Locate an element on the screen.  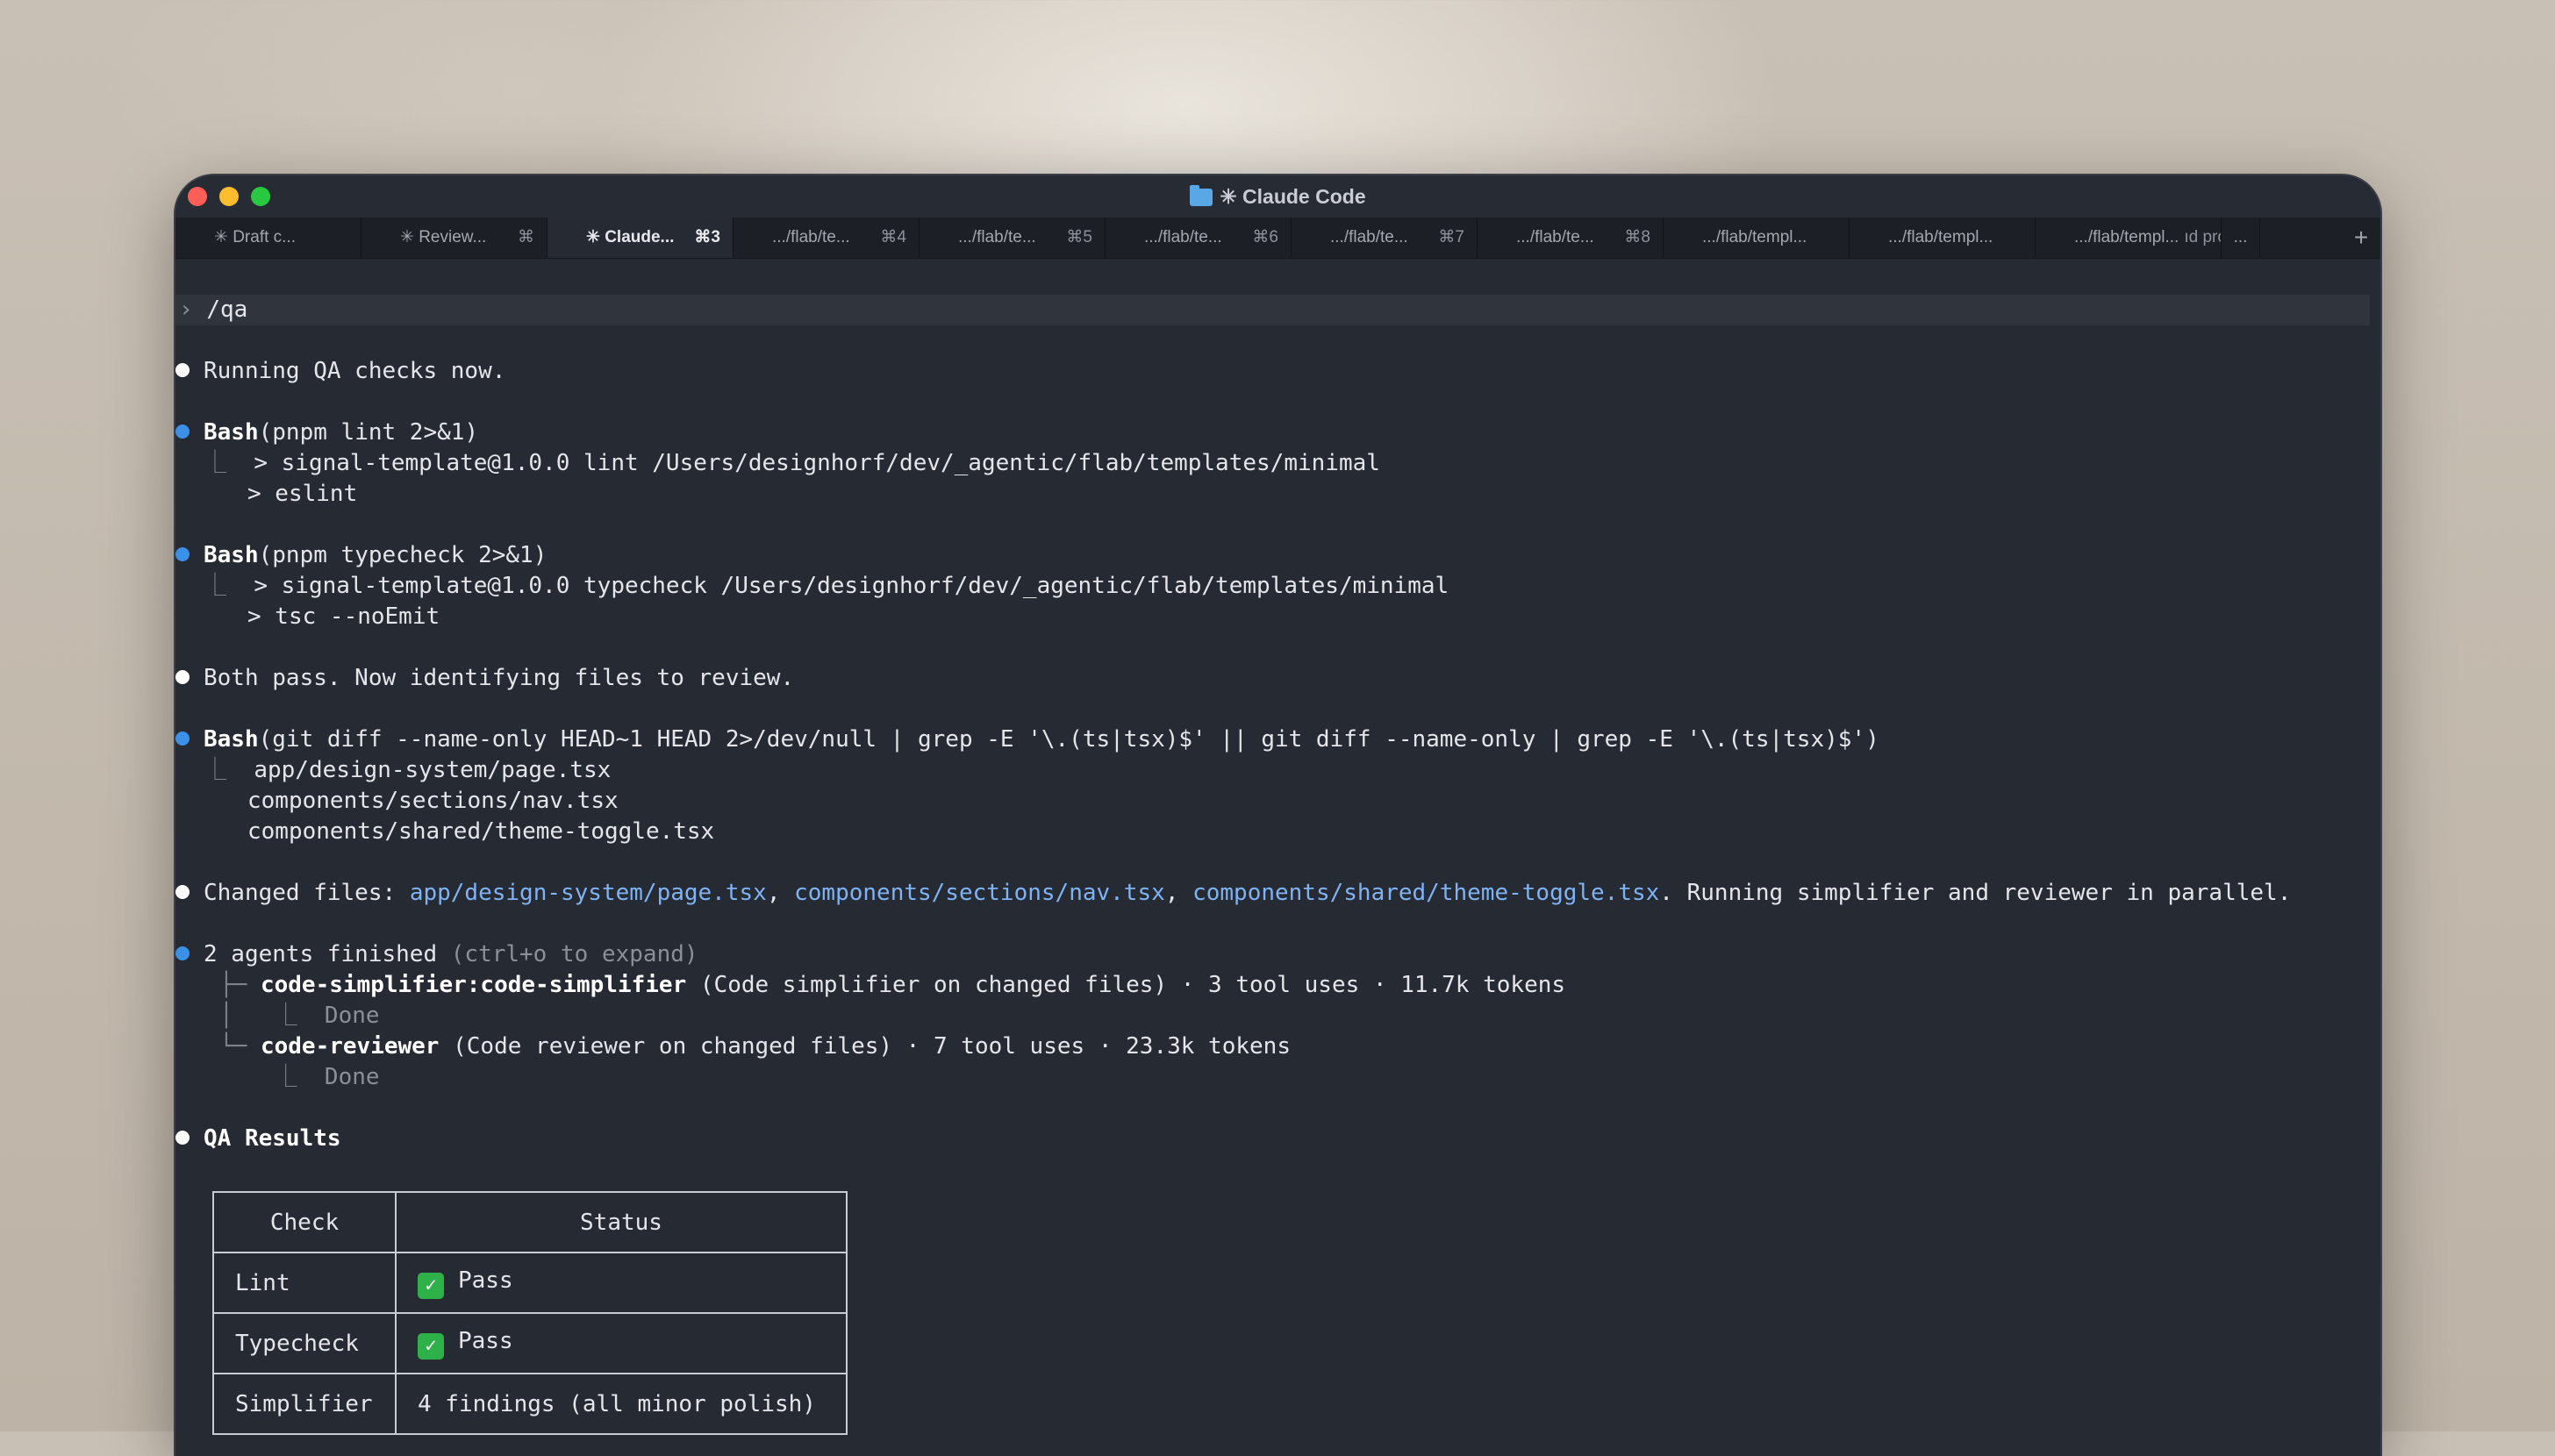
table-header-row: Check Status is located at coordinates (530, 1222).